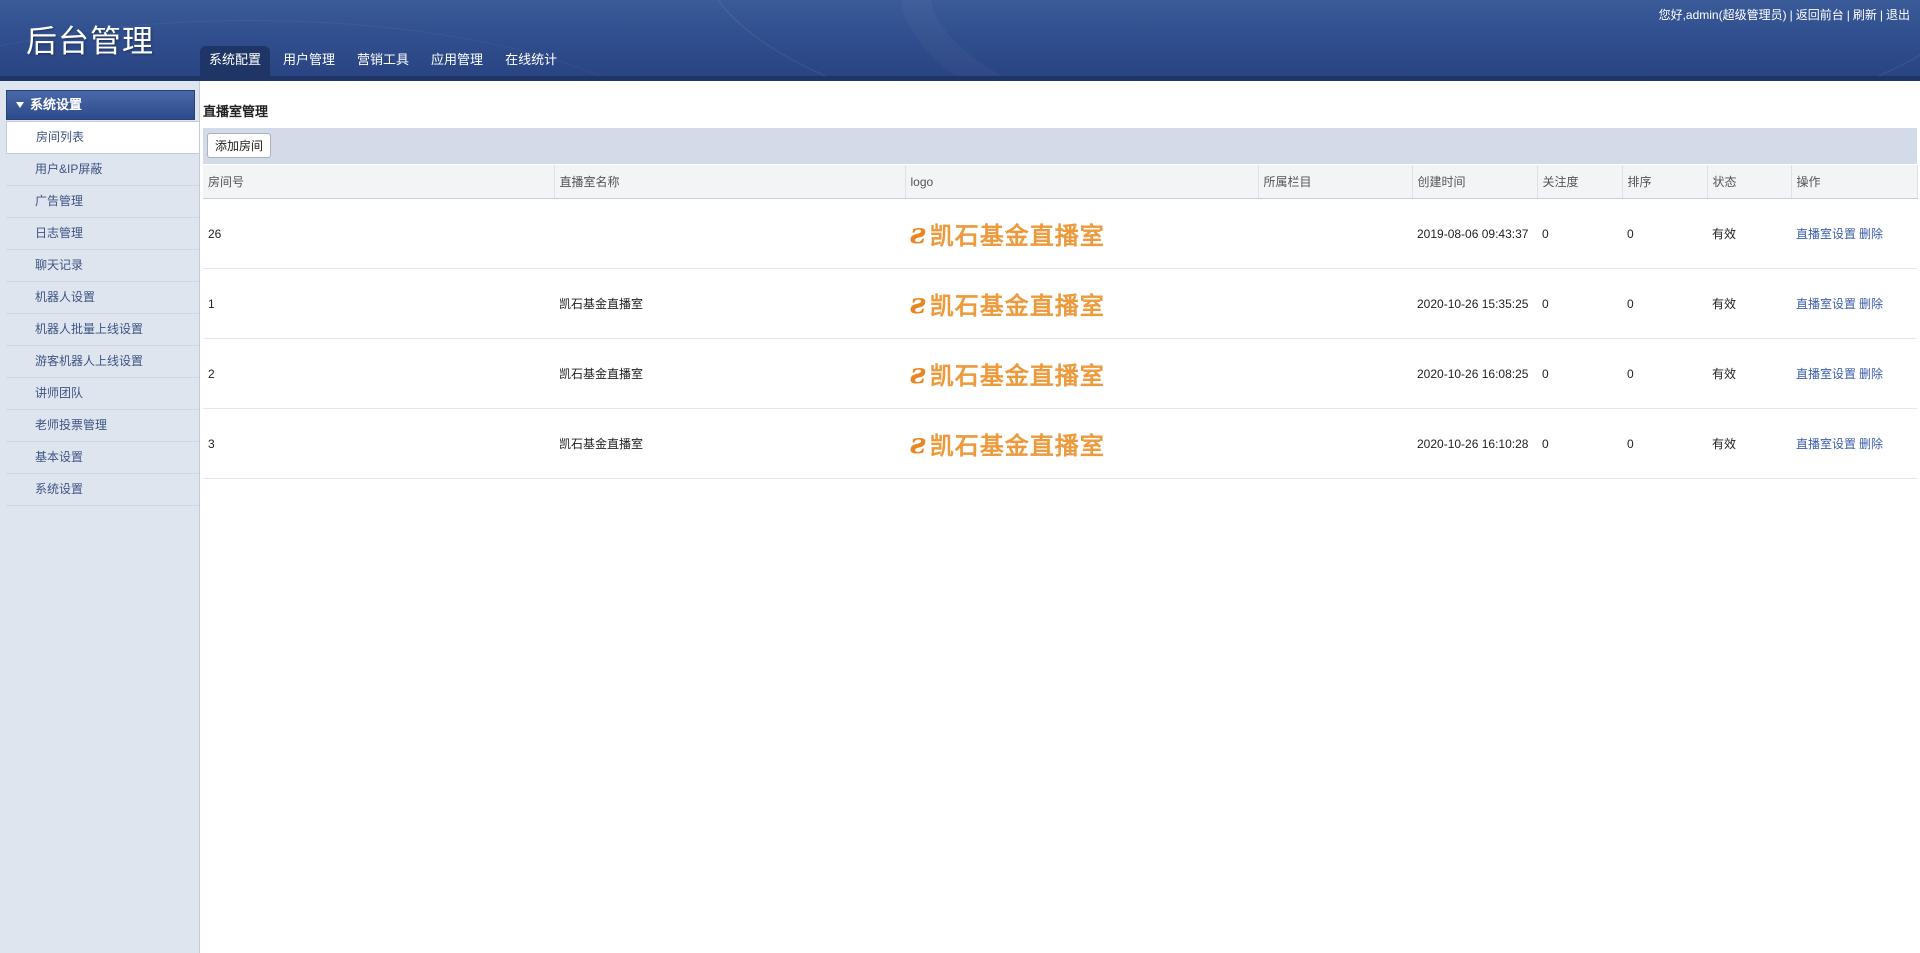  I want to click on sidebar-item-system-settings: 系统设置, so click(102, 490).